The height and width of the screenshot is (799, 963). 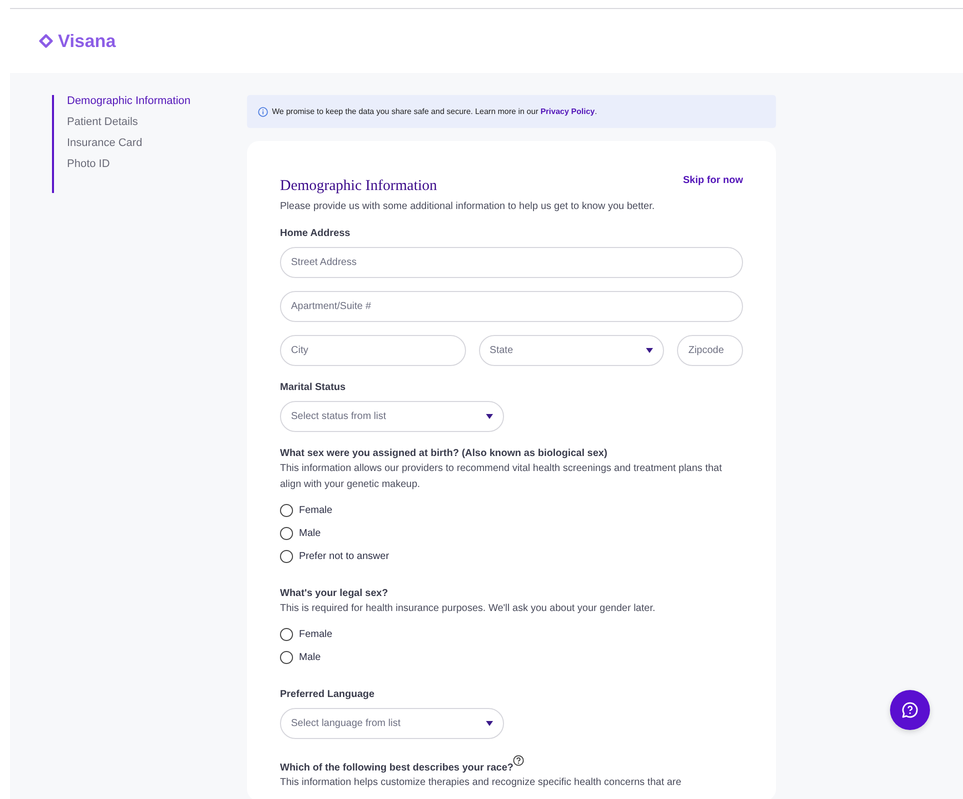 I want to click on field-label: Home Address, so click(x=316, y=233).